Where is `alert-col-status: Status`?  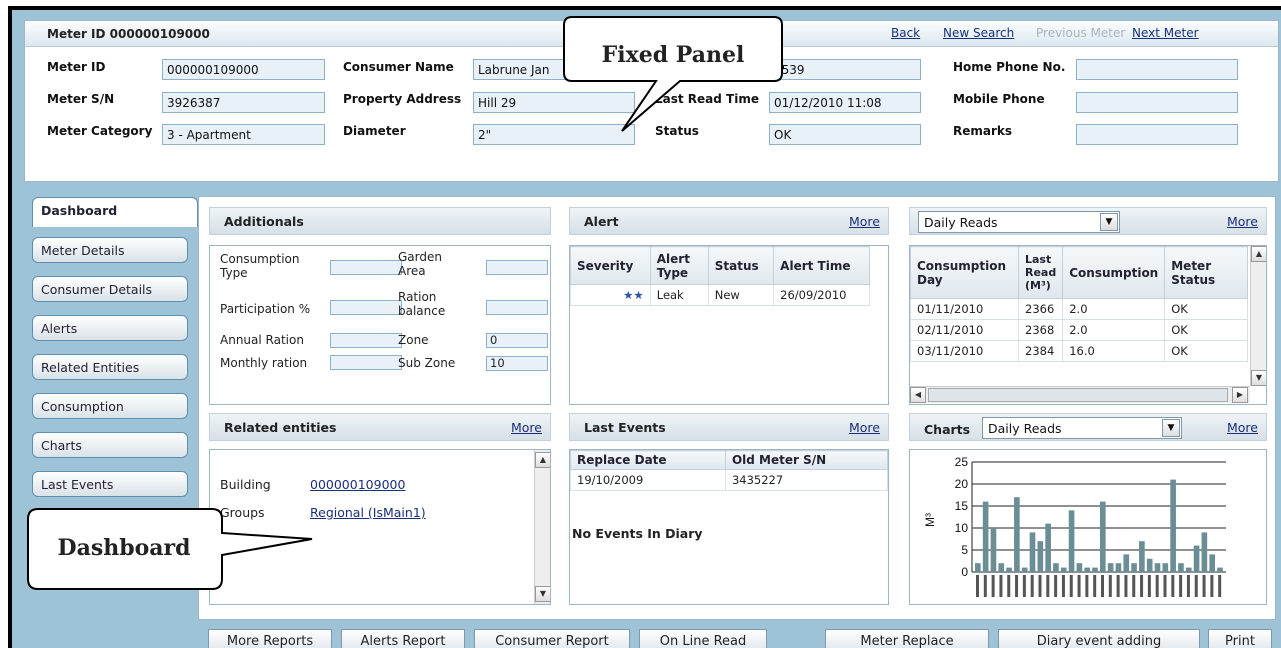
alert-col-status: Status is located at coordinates (741, 265).